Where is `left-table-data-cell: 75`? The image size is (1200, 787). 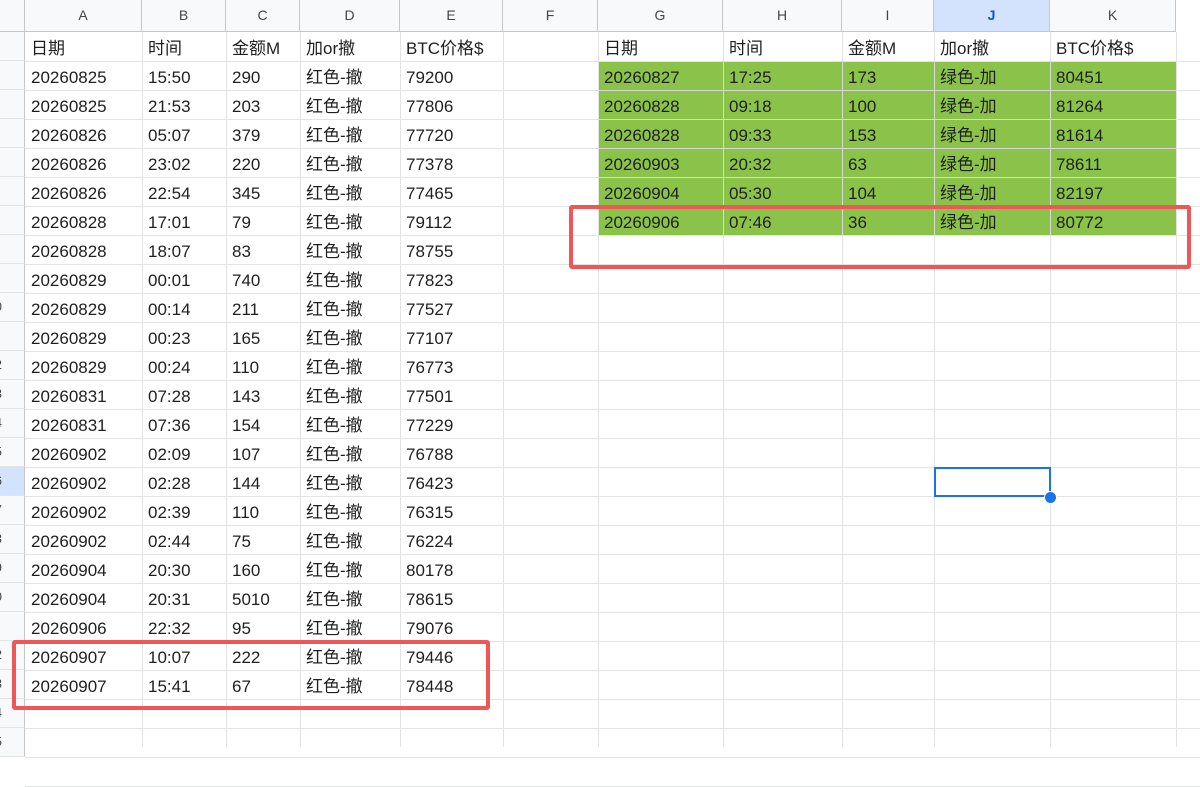
left-table-data-cell: 75 is located at coordinates (263, 541).